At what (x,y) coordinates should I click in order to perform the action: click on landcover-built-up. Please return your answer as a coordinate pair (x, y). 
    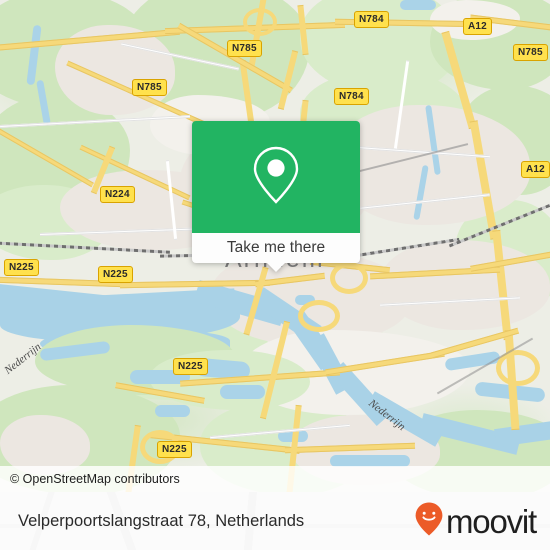
    Looking at the image, I should click on (465, 285).